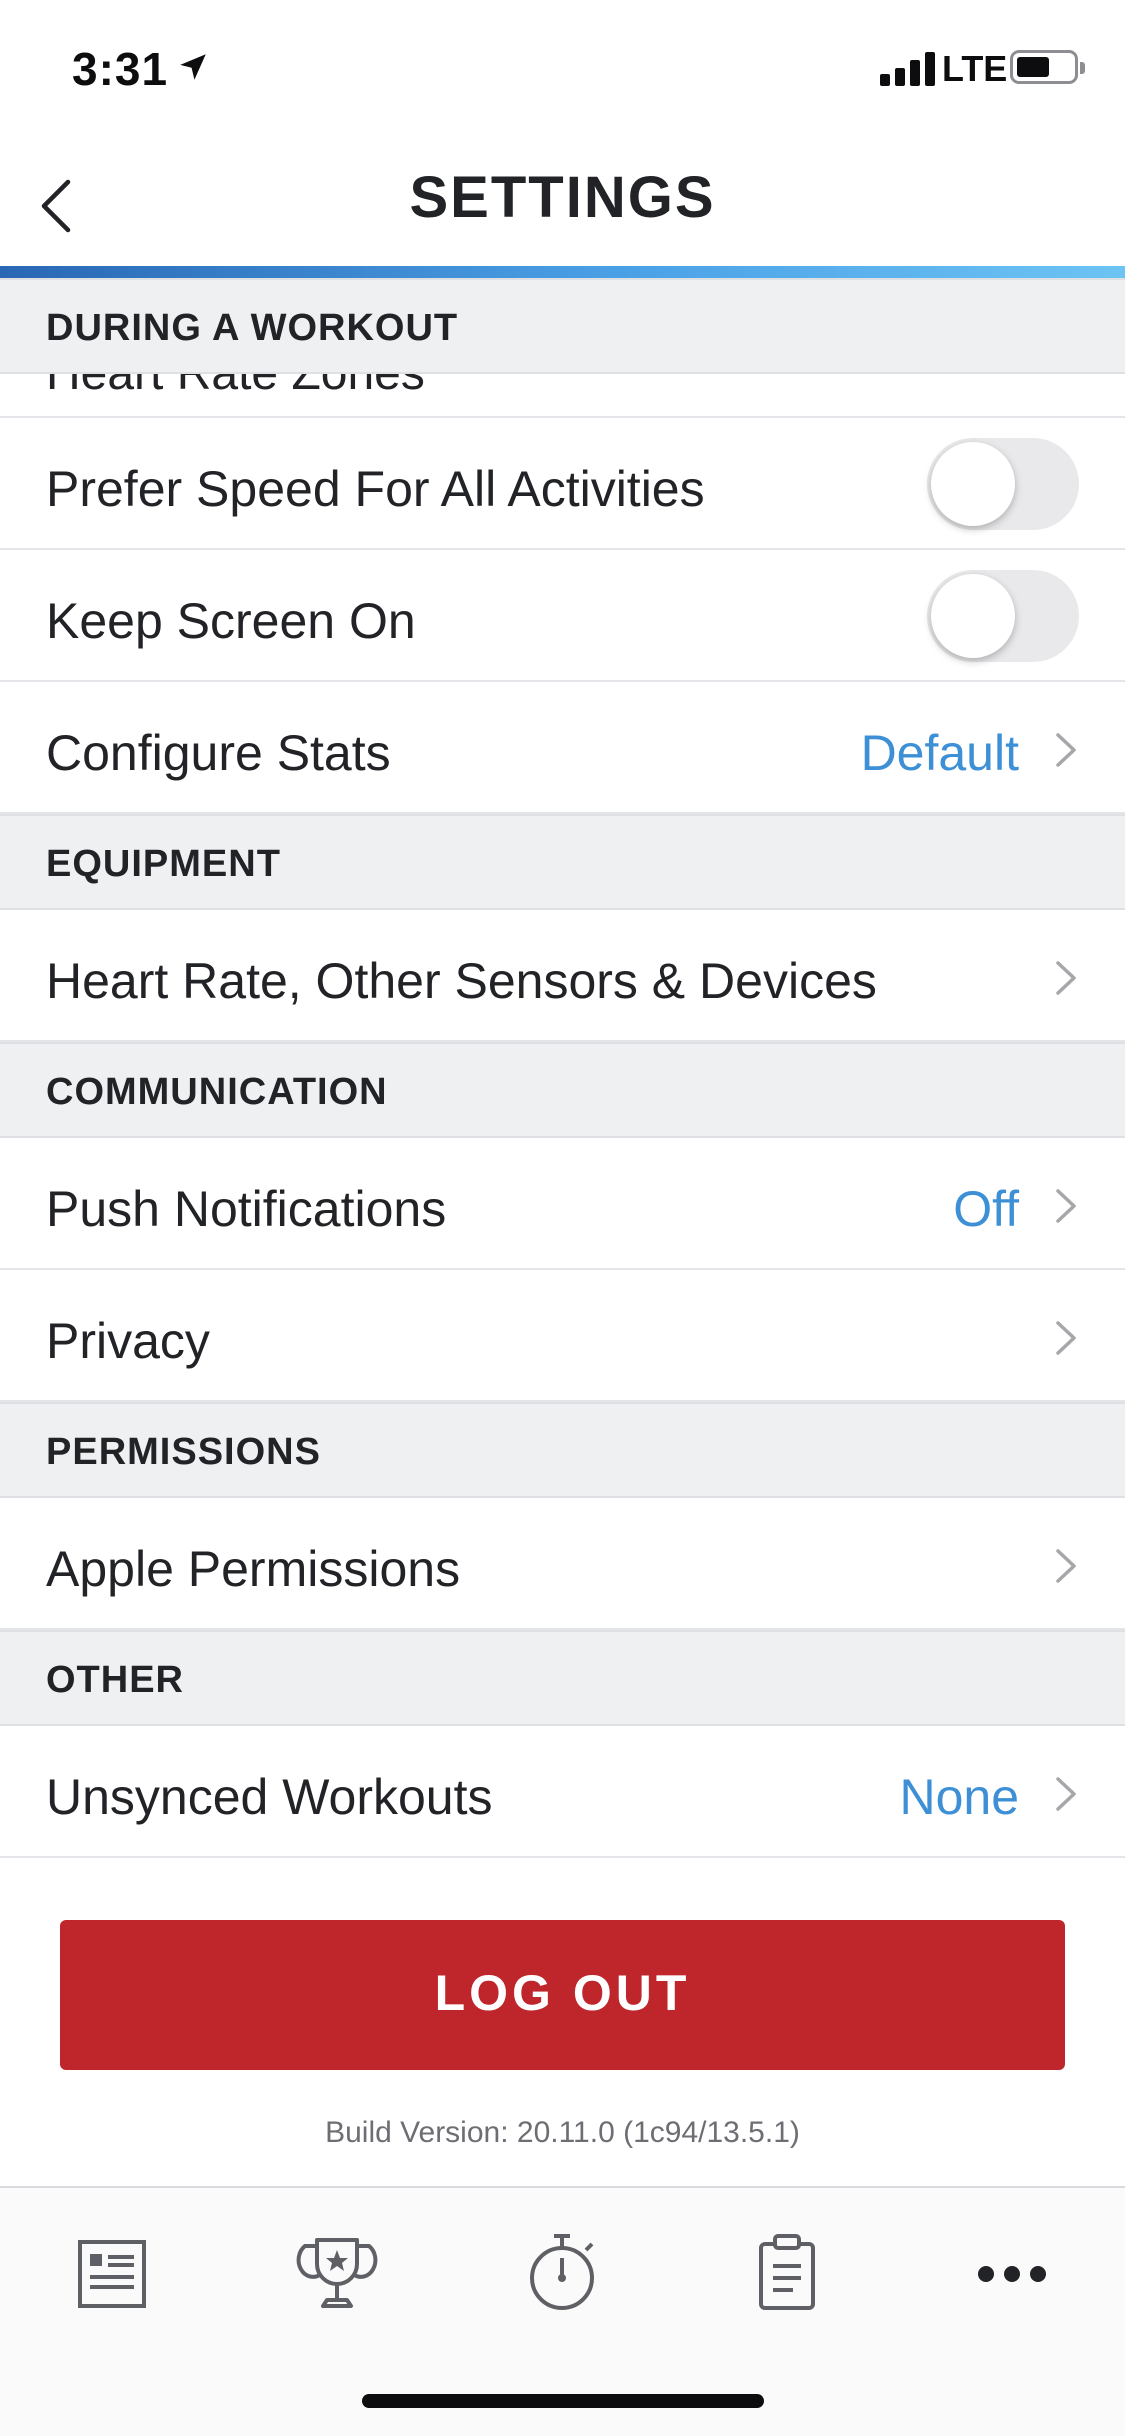 The width and height of the screenshot is (1125, 2436). Describe the element at coordinates (253, 1569) in the screenshot. I see `row-label: Apple Permissions` at that location.